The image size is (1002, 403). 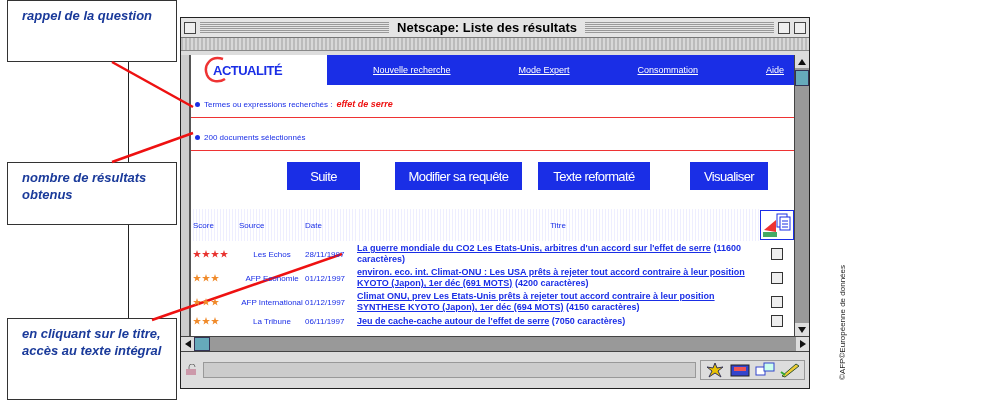 What do you see at coordinates (85, 186) in the screenshot?
I see `callout-text: nombre de résultats obtenus` at bounding box center [85, 186].